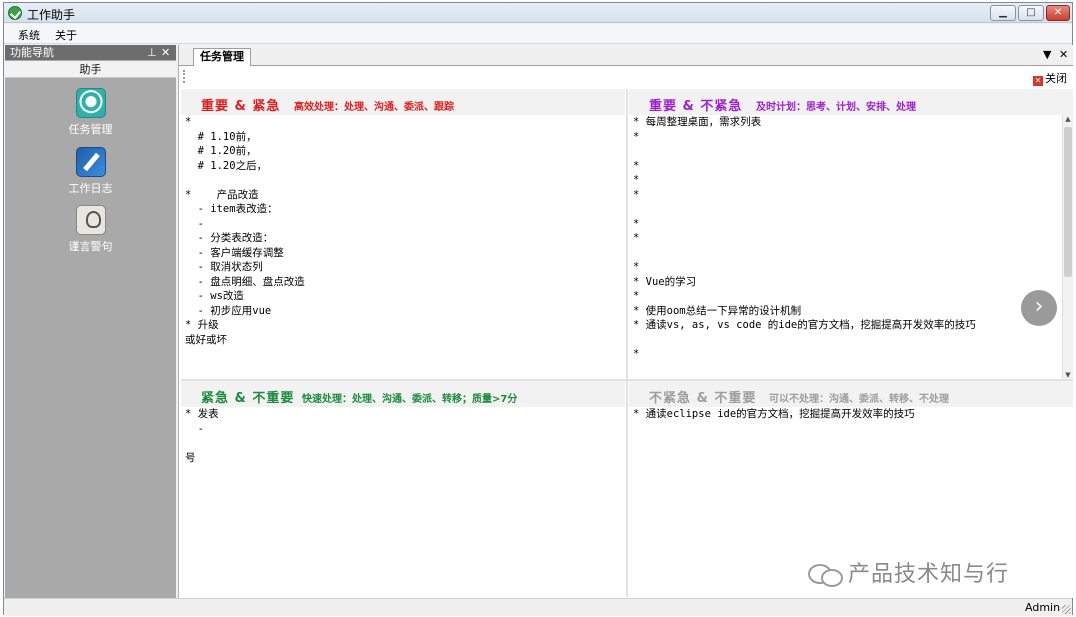 Image resolution: width=1076 pixels, height=617 pixels. What do you see at coordinates (410, 399) in the screenshot?
I see `quadrant-subtitle: 快速处理：处理、沟通、委派、转移；质量>7分` at bounding box center [410, 399].